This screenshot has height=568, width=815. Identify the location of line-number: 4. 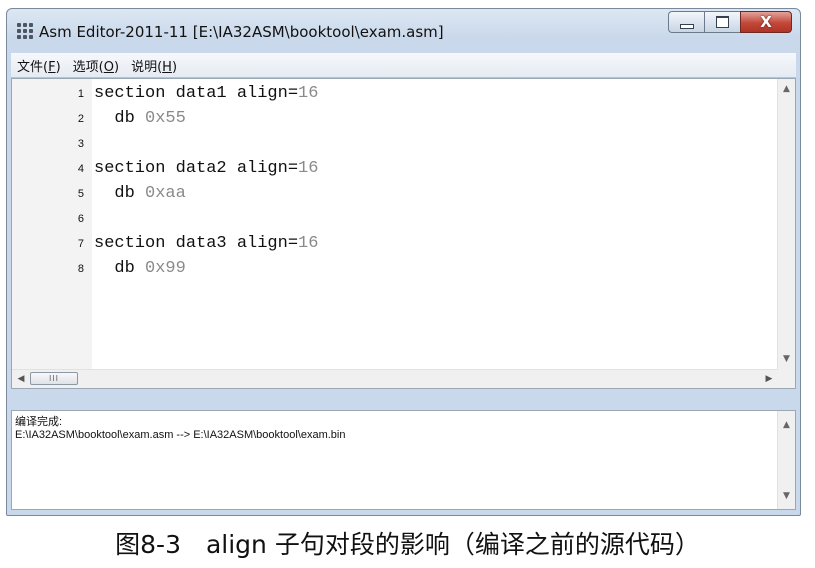
(80, 169).